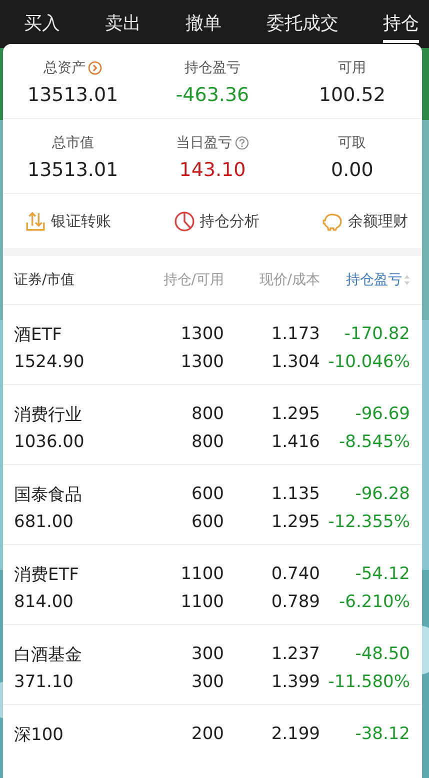 This screenshot has width=429, height=778. Describe the element at coordinates (352, 170) in the screenshot. I see `summary-value: 0.00` at that location.